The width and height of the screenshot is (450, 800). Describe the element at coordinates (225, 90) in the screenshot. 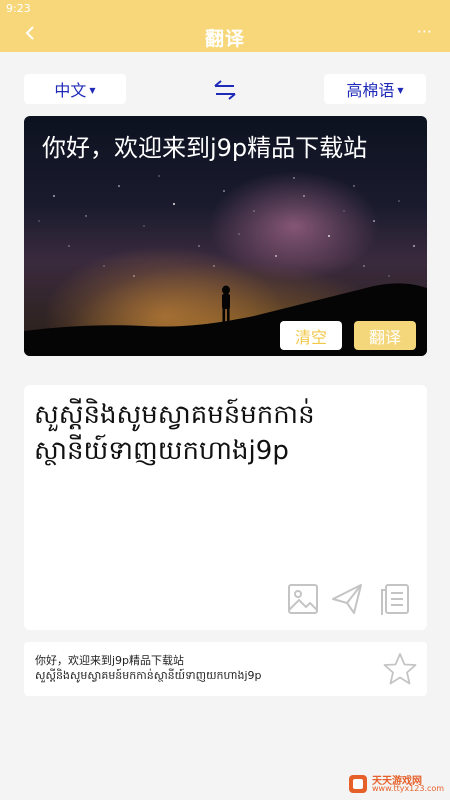

I see `swap-languages-icon` at that location.